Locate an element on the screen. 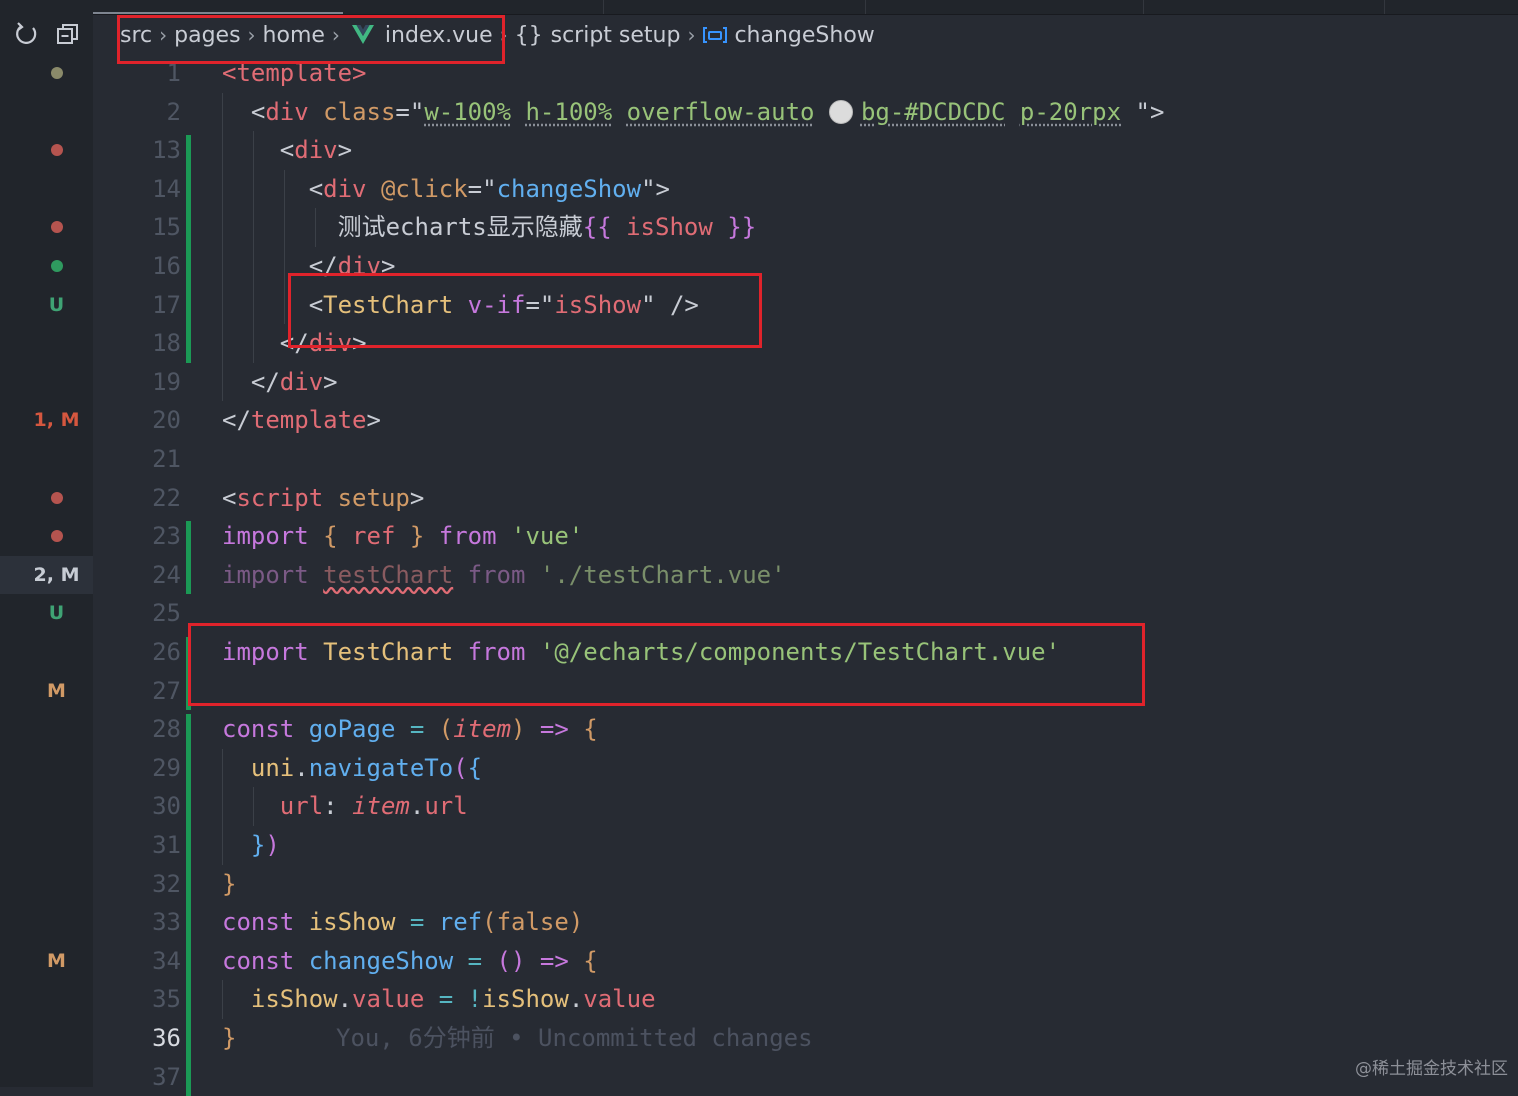 The height and width of the screenshot is (1096, 1518). code-line: <div @click="changeShow"> is located at coordinates (446, 189).